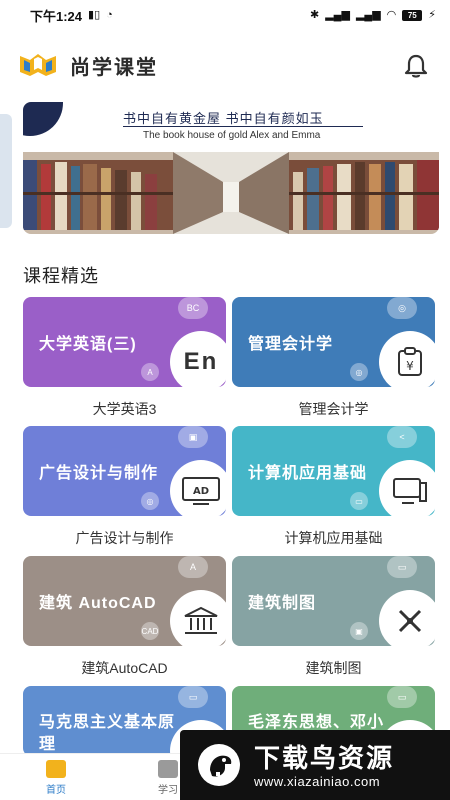 This screenshot has width=450, height=800. Describe the element at coordinates (412, 15) in the screenshot. I see `battery-icon: 75` at that location.